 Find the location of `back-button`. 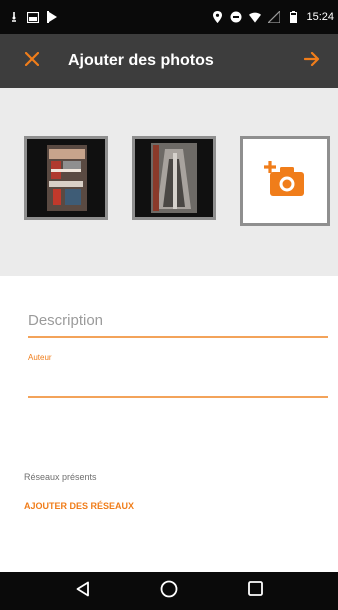

back-button is located at coordinates (83, 591).